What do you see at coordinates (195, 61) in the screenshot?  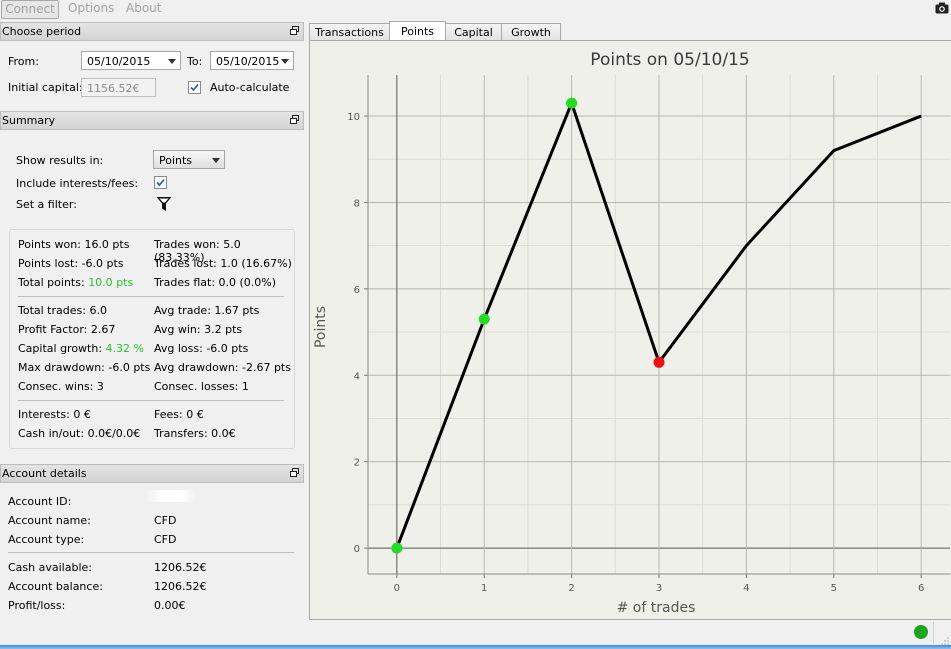 I see `to-label: To:` at bounding box center [195, 61].